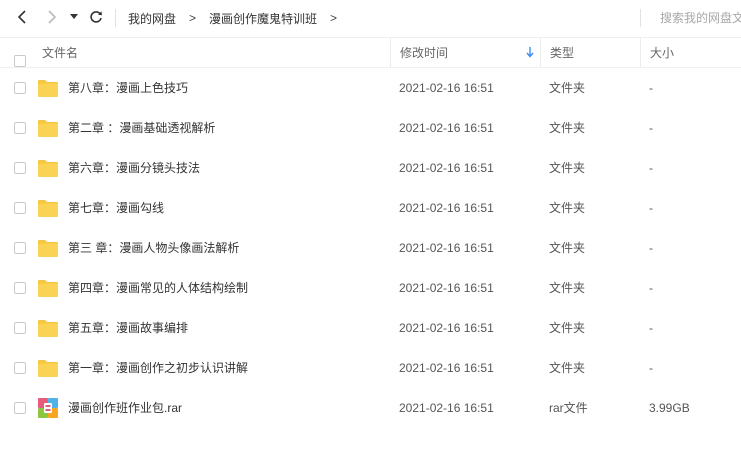 This screenshot has width=741, height=471. I want to click on search-input, so click(700, 18).